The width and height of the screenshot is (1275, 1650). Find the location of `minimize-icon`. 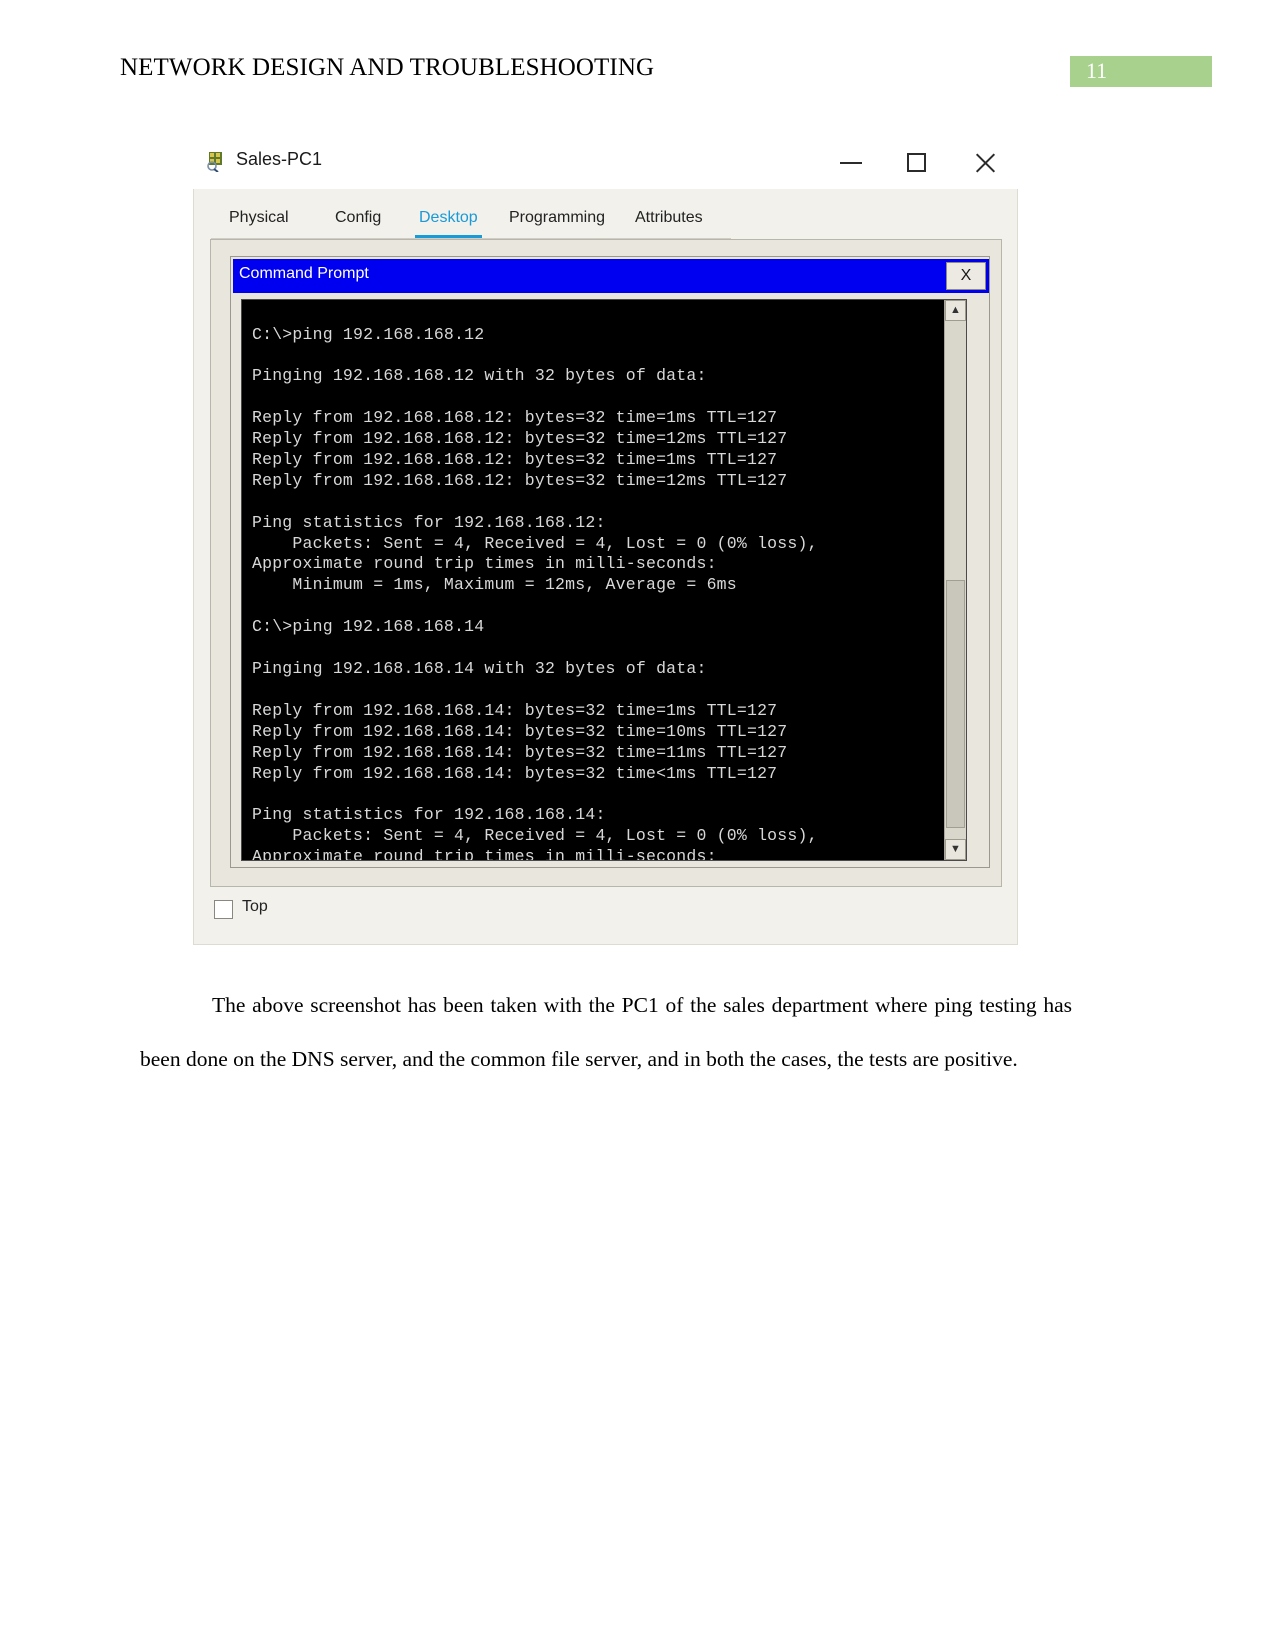

minimize-icon is located at coordinates (851, 163).